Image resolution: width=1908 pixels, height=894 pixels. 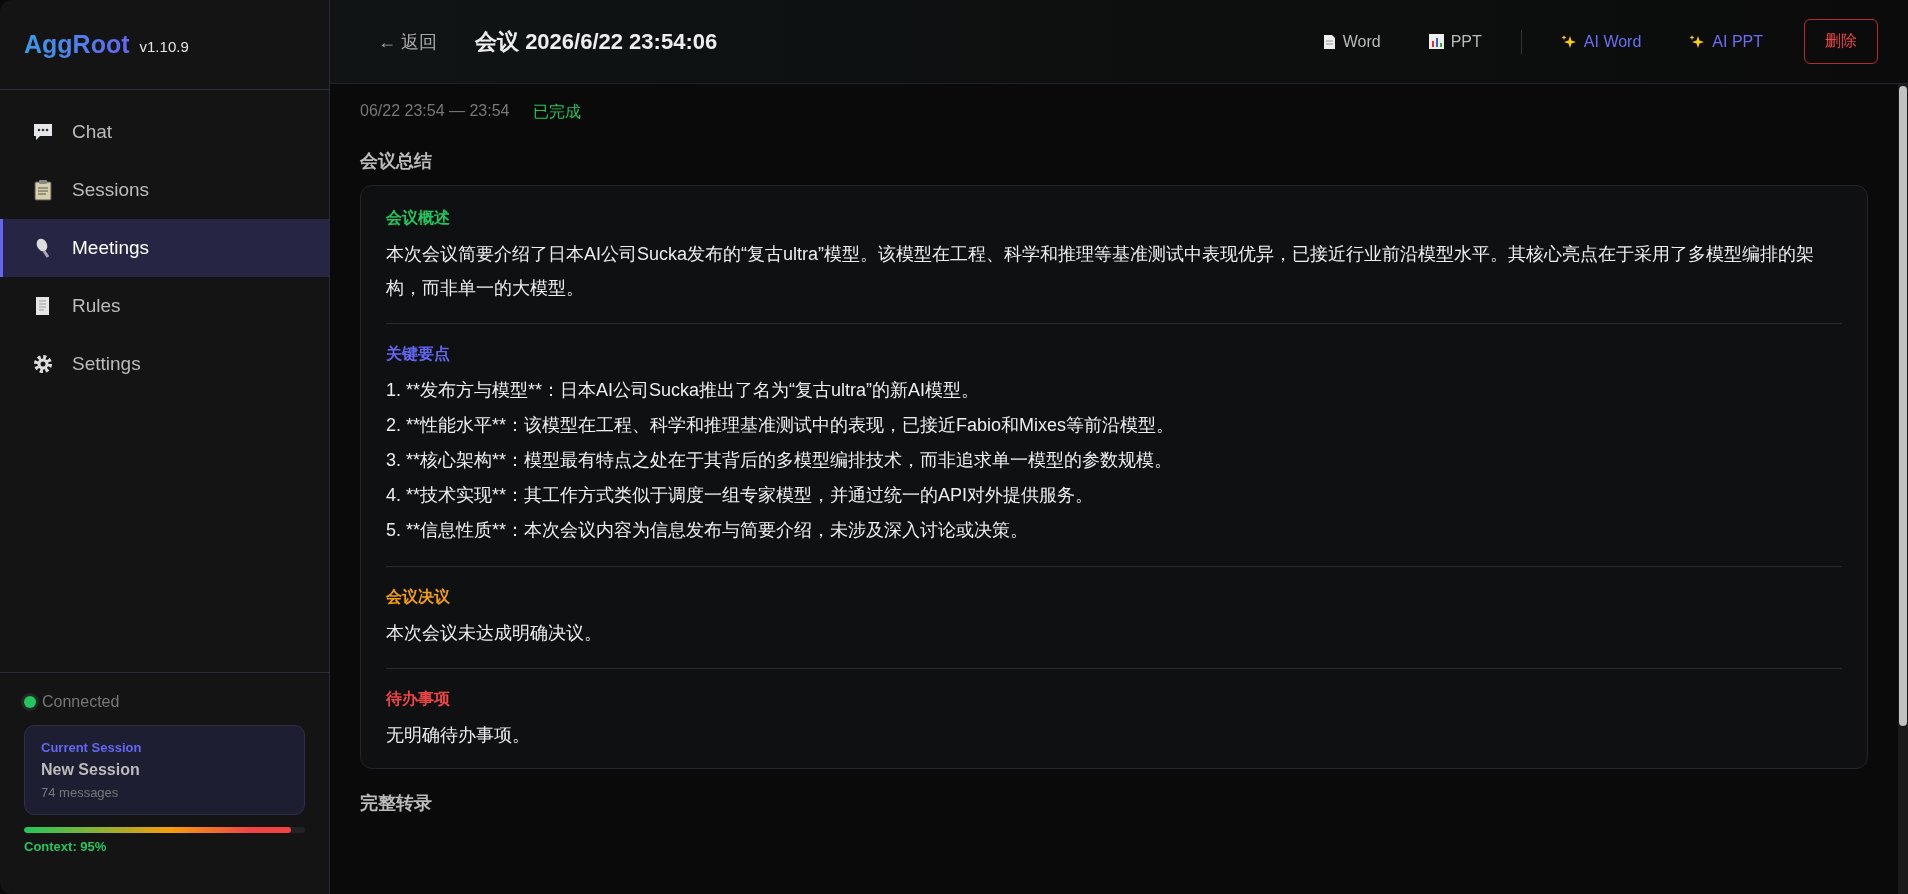 What do you see at coordinates (418, 354) in the screenshot?
I see `section-title: 关键要点` at bounding box center [418, 354].